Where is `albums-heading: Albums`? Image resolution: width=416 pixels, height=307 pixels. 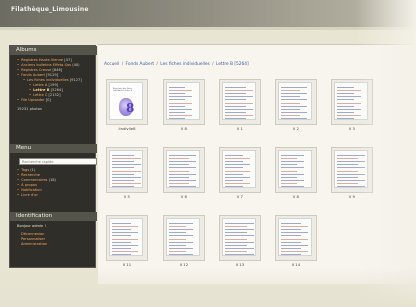
albums-heading: Albums is located at coordinates (53, 50).